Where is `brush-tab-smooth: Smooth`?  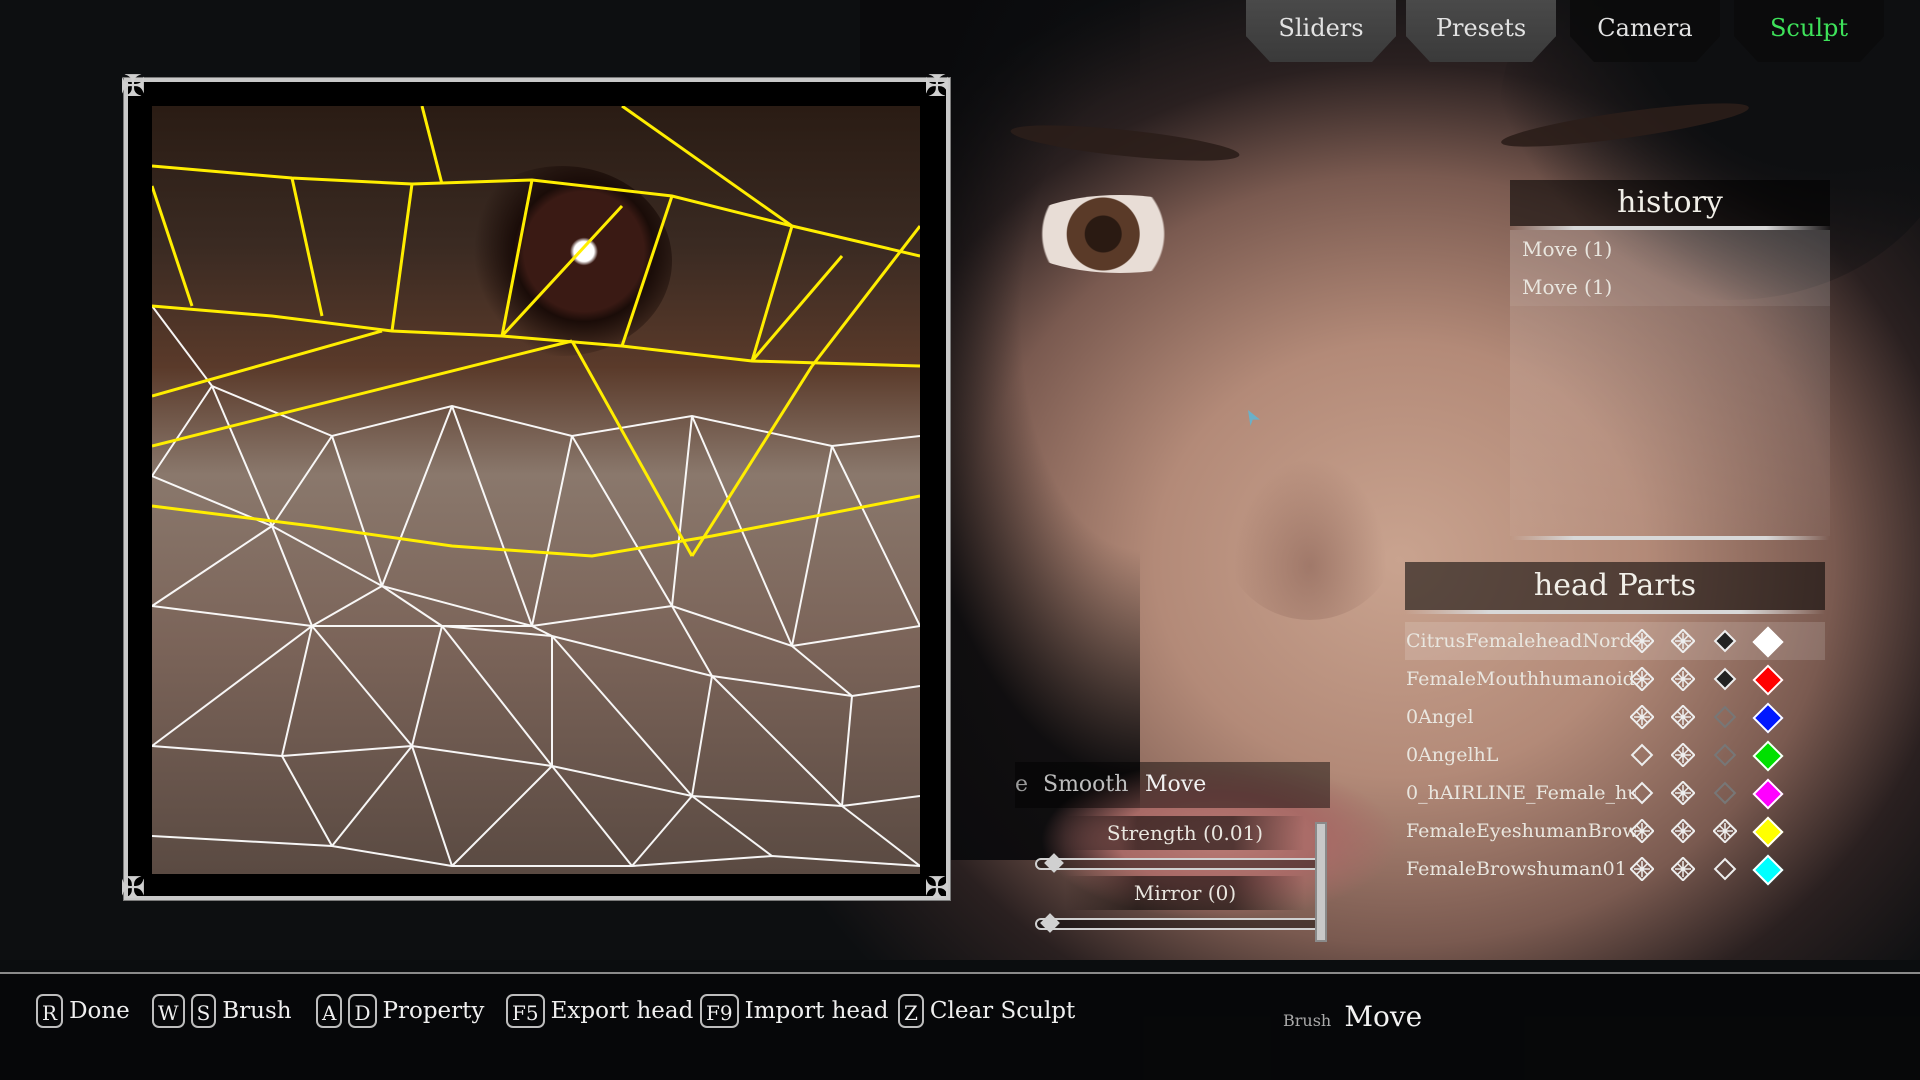
brush-tab-smooth: Smooth is located at coordinates (1085, 784).